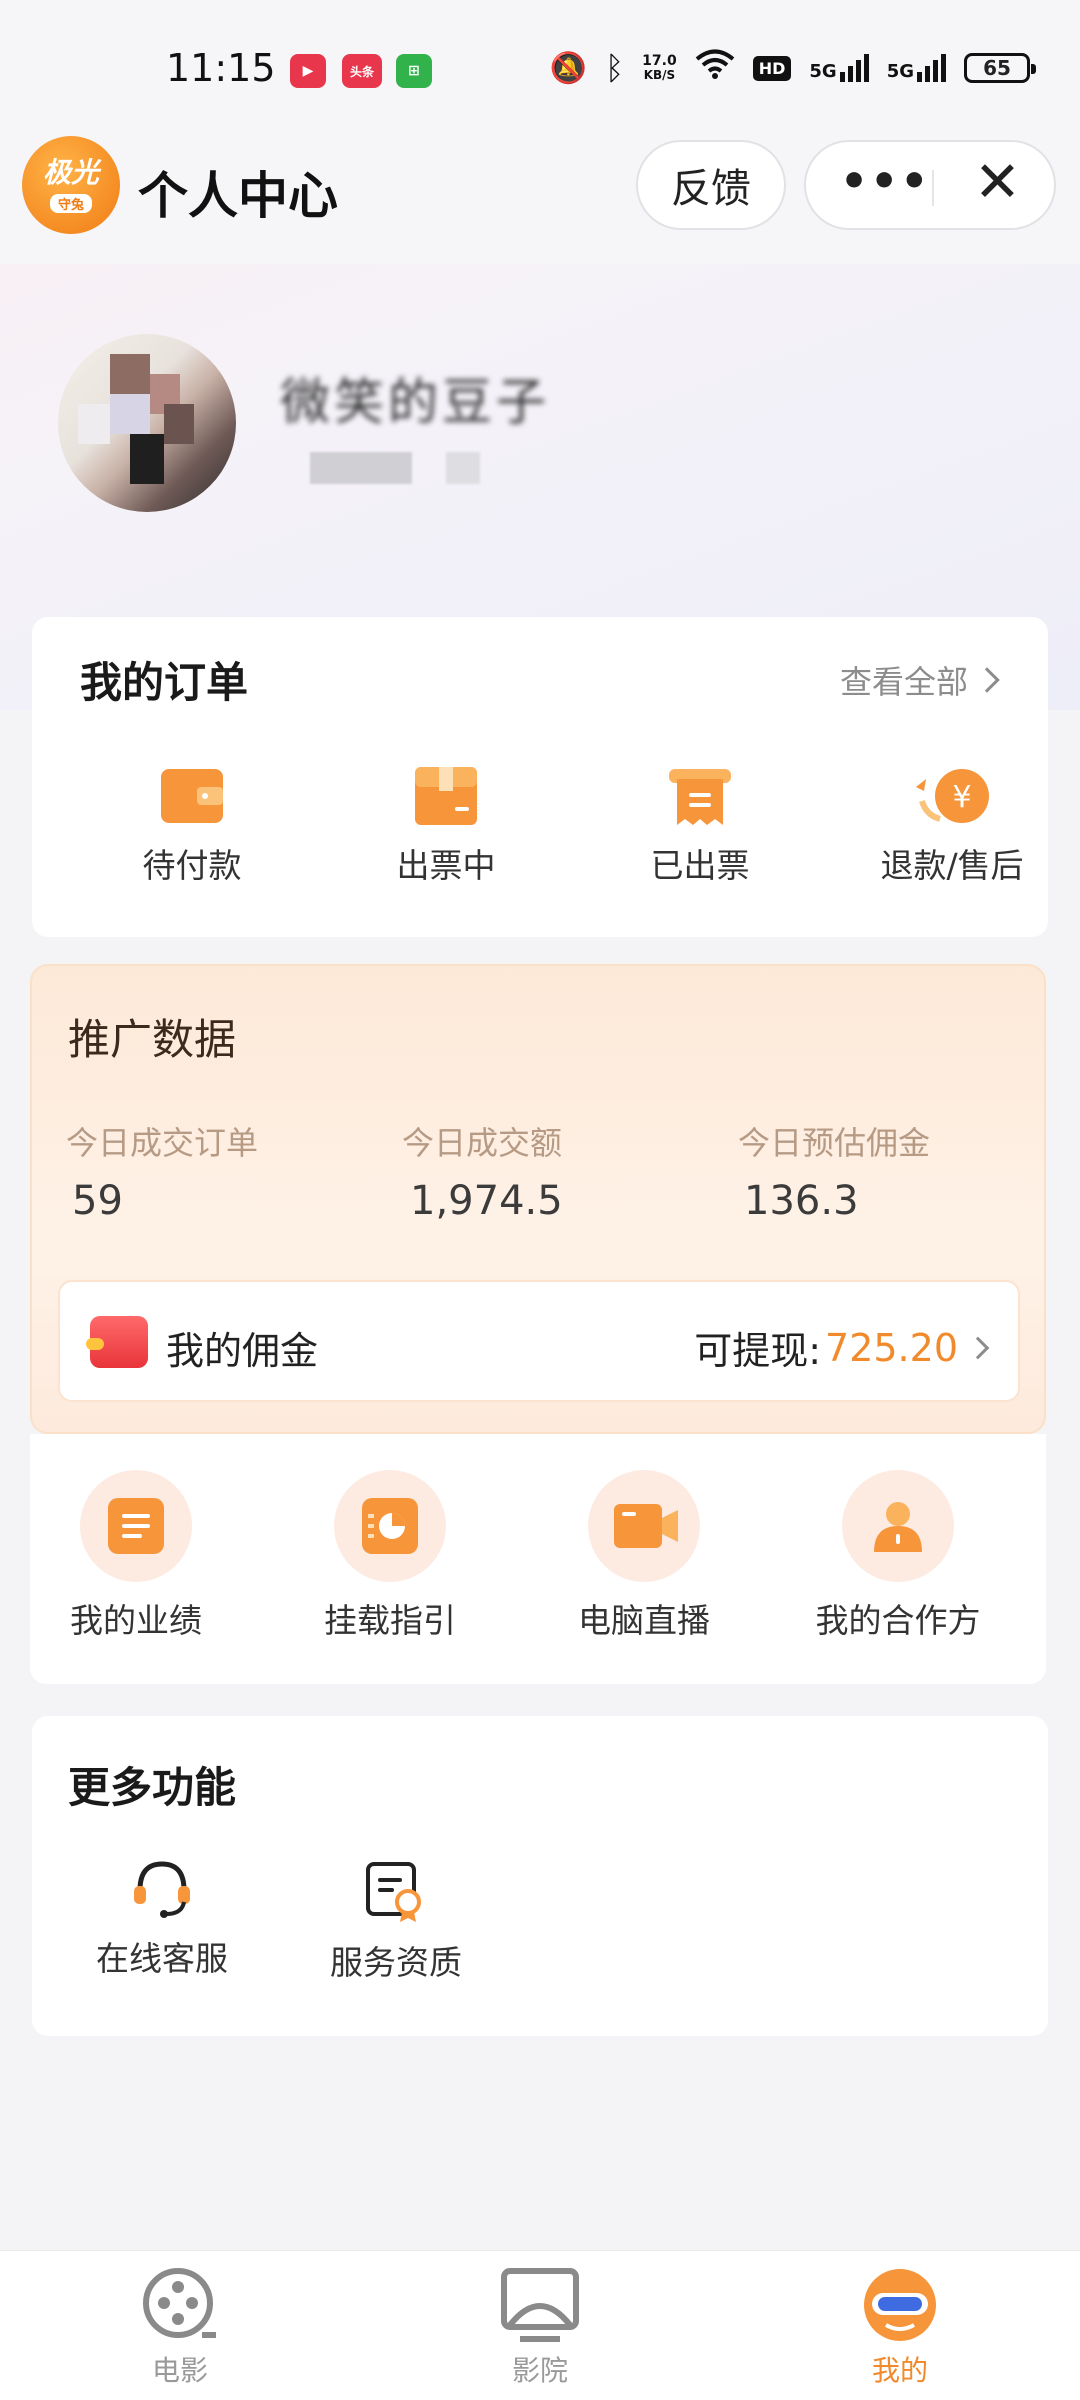 This screenshot has width=1080, height=2400. Describe the element at coordinates (539, 1341) in the screenshot. I see `my-commission-row: 我的佣金 可提现: 725.20` at that location.